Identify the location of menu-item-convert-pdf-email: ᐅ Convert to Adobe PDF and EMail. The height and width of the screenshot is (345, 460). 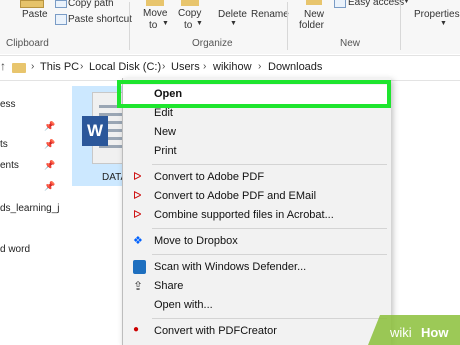
(257, 196).